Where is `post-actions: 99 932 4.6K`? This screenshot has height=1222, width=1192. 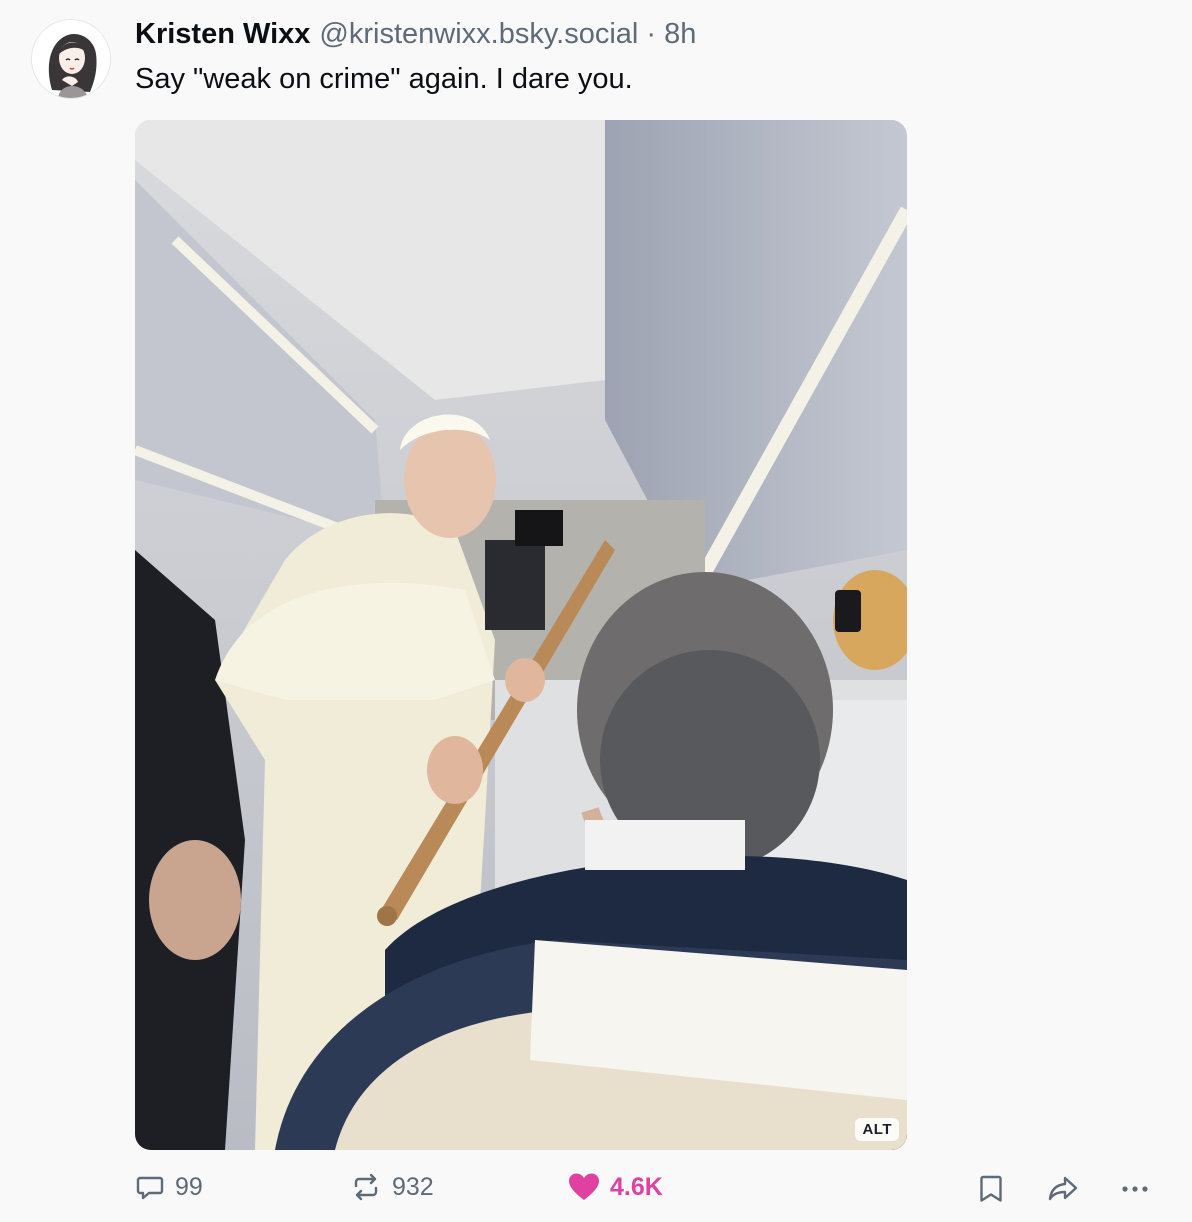
post-actions: 99 932 4.6K is located at coordinates (596, 1190).